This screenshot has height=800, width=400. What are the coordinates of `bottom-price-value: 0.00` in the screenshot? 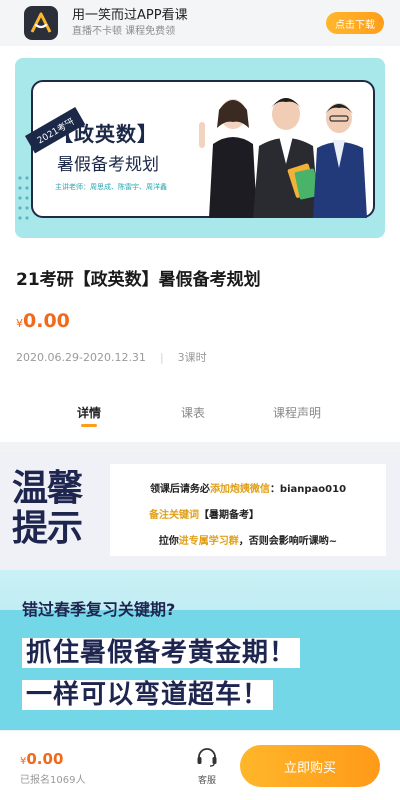 It's located at (45, 759).